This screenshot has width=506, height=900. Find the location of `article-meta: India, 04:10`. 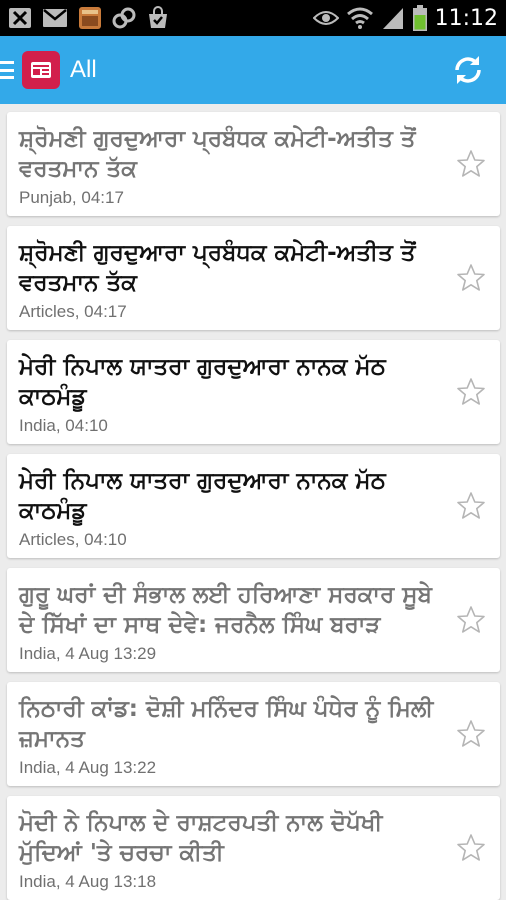

article-meta: India, 04:10 is located at coordinates (63, 425).